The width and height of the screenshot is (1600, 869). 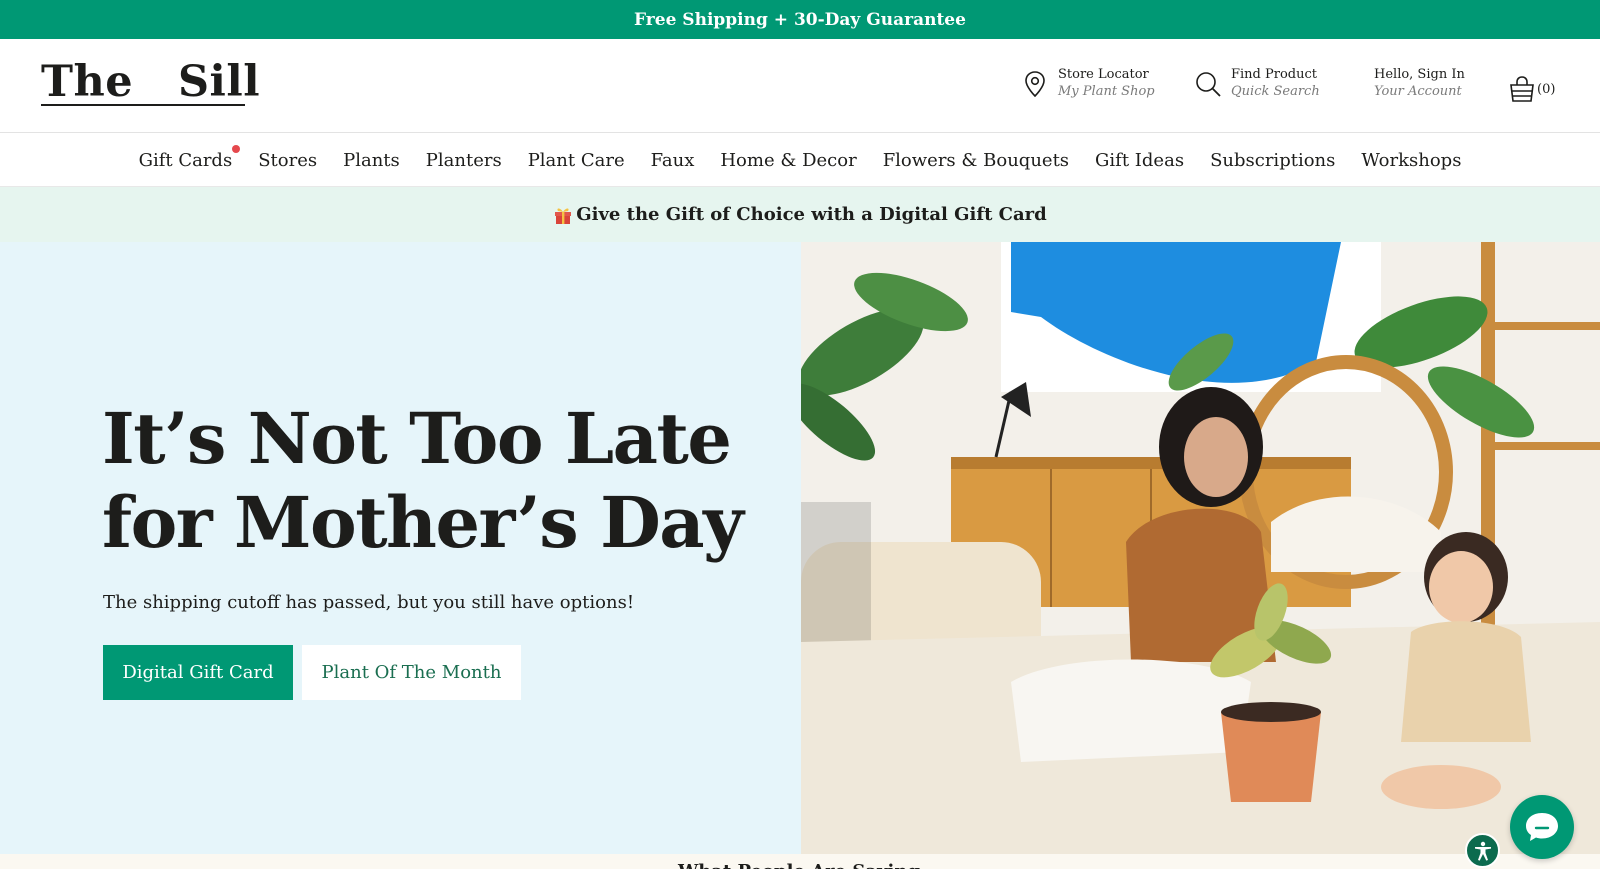 I want to click on plant-of-the-month-button: Plant Of The Month, so click(x=411, y=672).